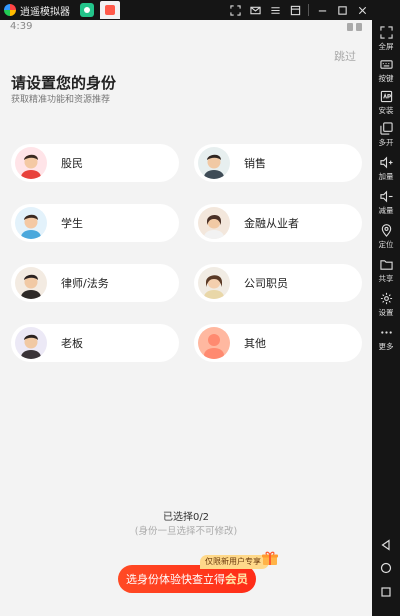 Image resolution: width=400 pixels, height=616 pixels. I want to click on promo-highlight: 会员, so click(236, 579).